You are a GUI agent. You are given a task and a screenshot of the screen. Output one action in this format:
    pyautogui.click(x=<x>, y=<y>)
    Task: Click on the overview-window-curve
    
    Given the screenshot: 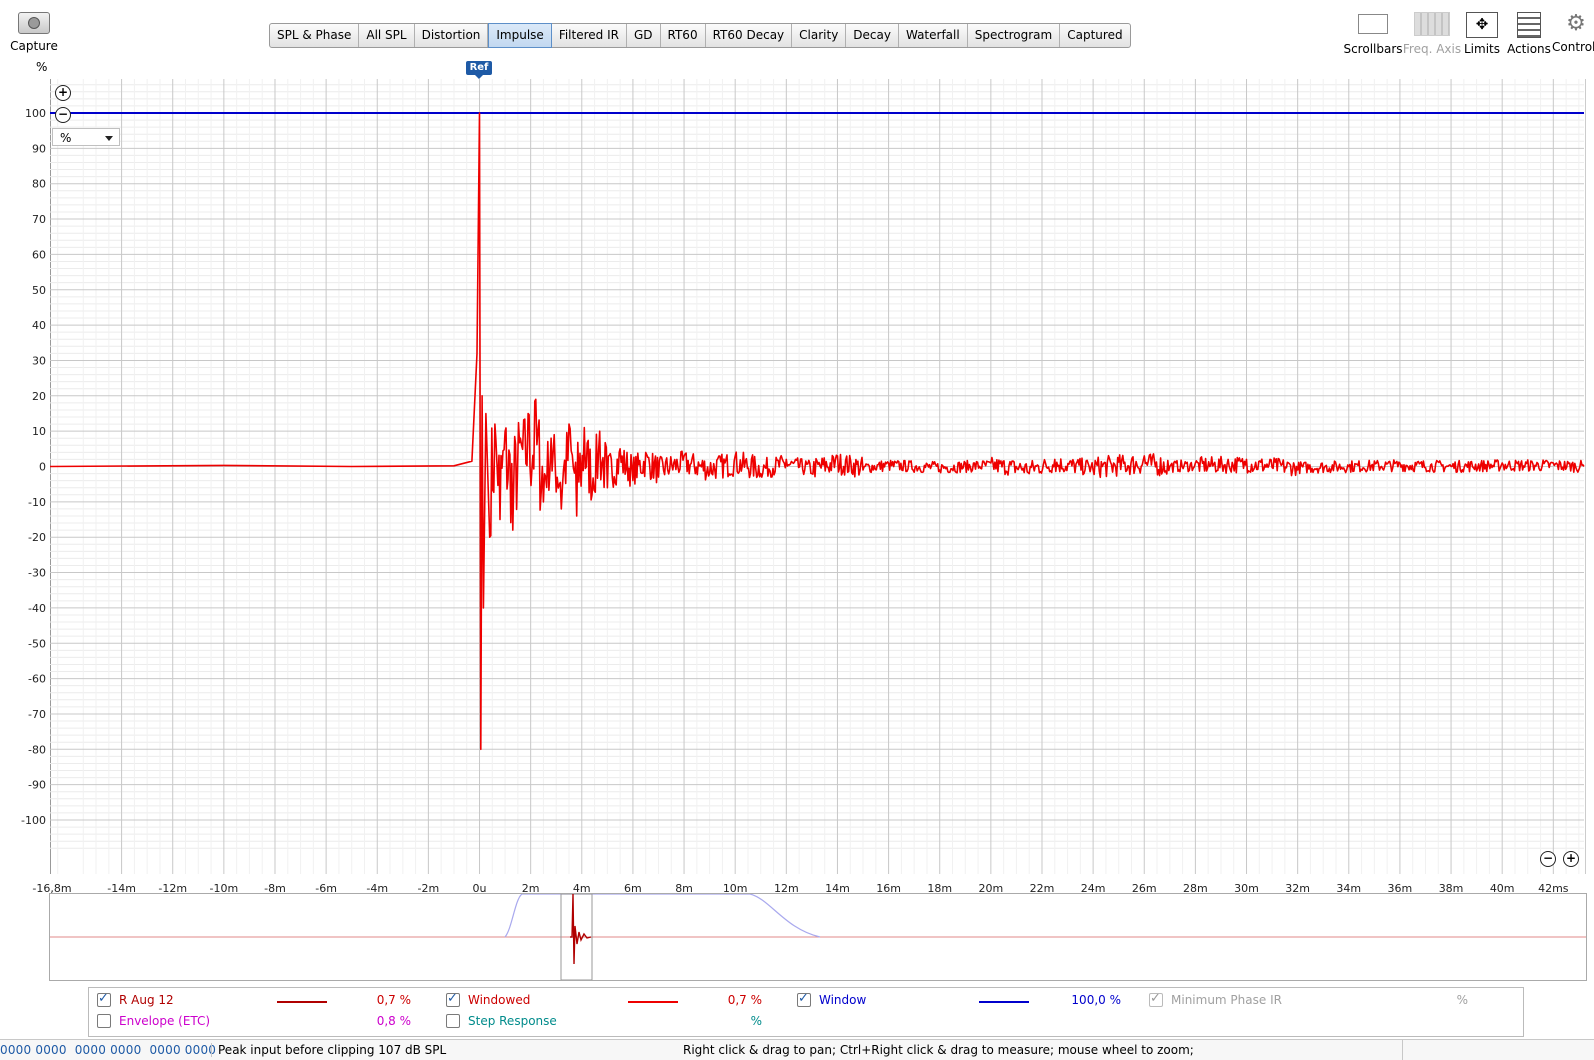 What is the action you would take?
    pyautogui.click(x=662, y=915)
    